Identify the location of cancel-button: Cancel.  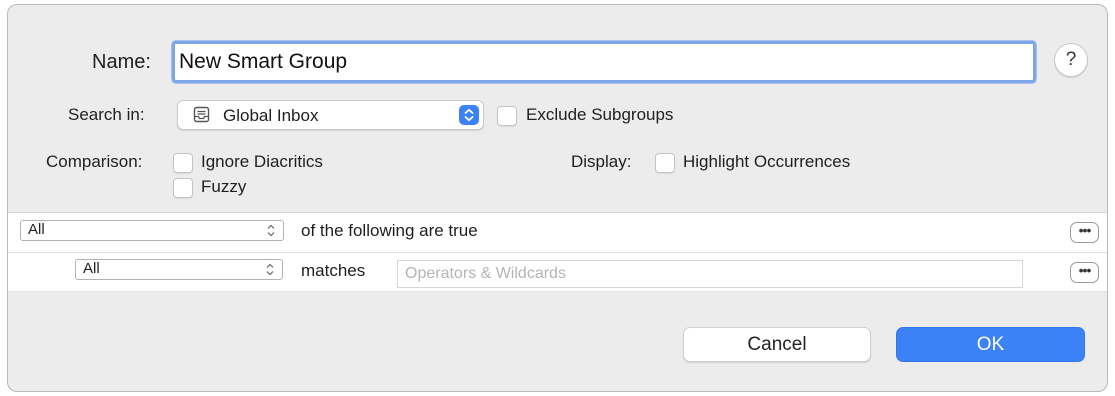
(777, 344).